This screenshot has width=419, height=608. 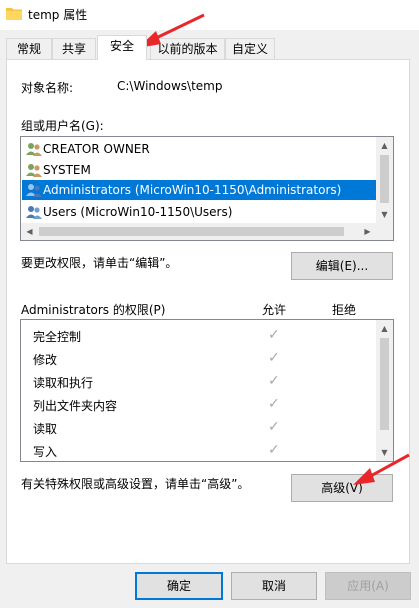 I want to click on permission-name: 完全控制, so click(x=57, y=337).